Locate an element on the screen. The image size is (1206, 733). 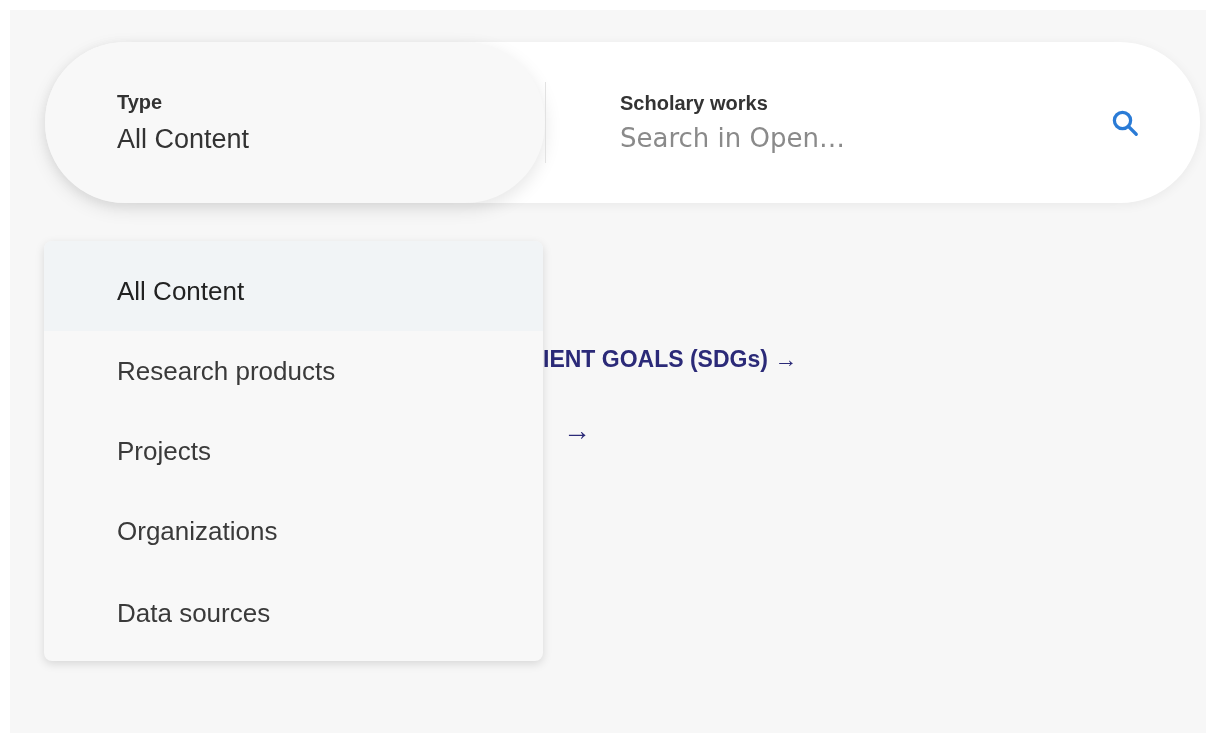
page-link: IENT GOALS (SDGs) → is located at coordinates (670, 359).